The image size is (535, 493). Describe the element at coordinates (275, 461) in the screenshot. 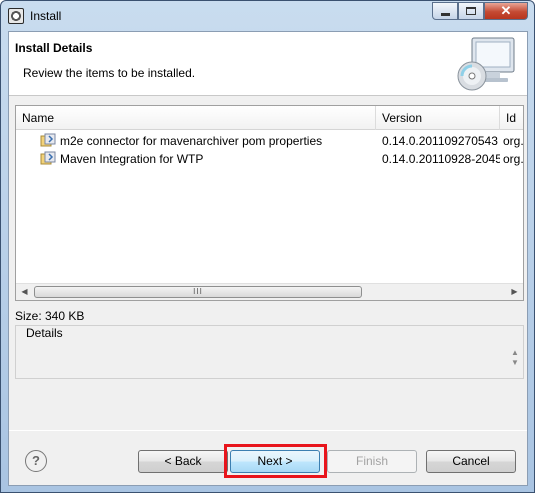

I see `next-button-highlight` at that location.